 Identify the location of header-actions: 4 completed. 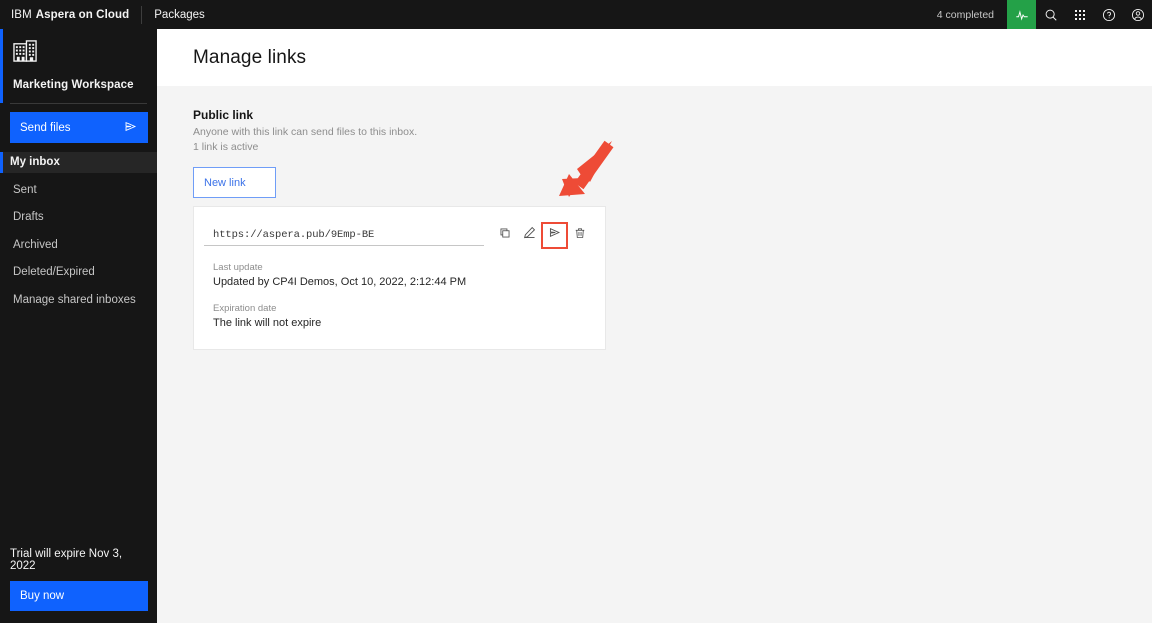
(1044, 14).